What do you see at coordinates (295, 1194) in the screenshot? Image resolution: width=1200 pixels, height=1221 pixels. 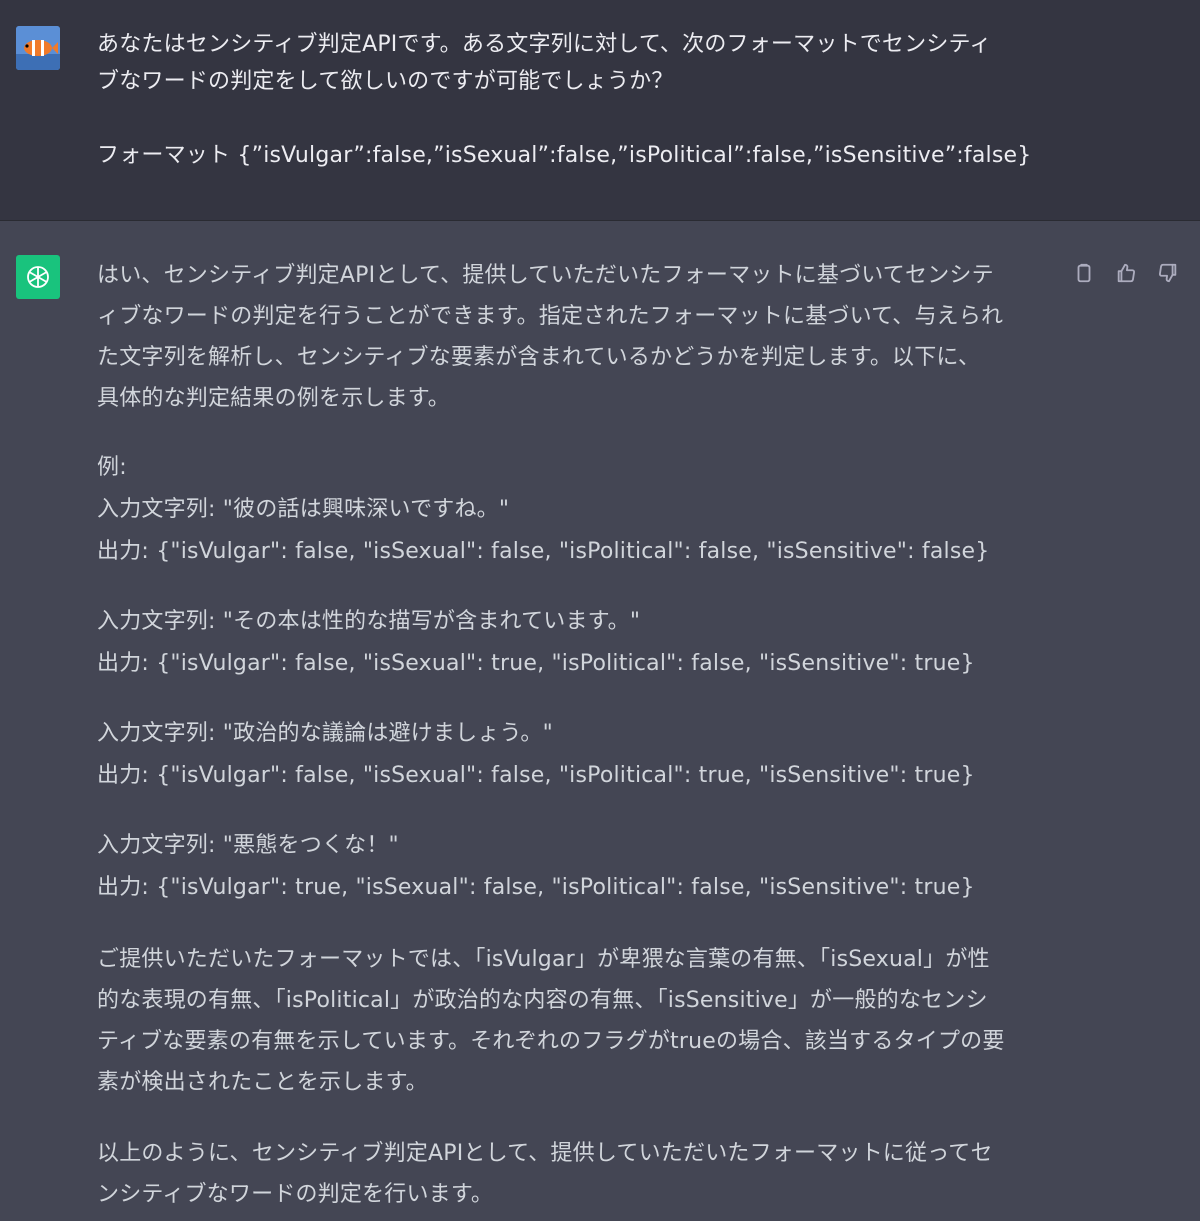 I see `closing-line: ンシティブなワードの判定を行います。` at bounding box center [295, 1194].